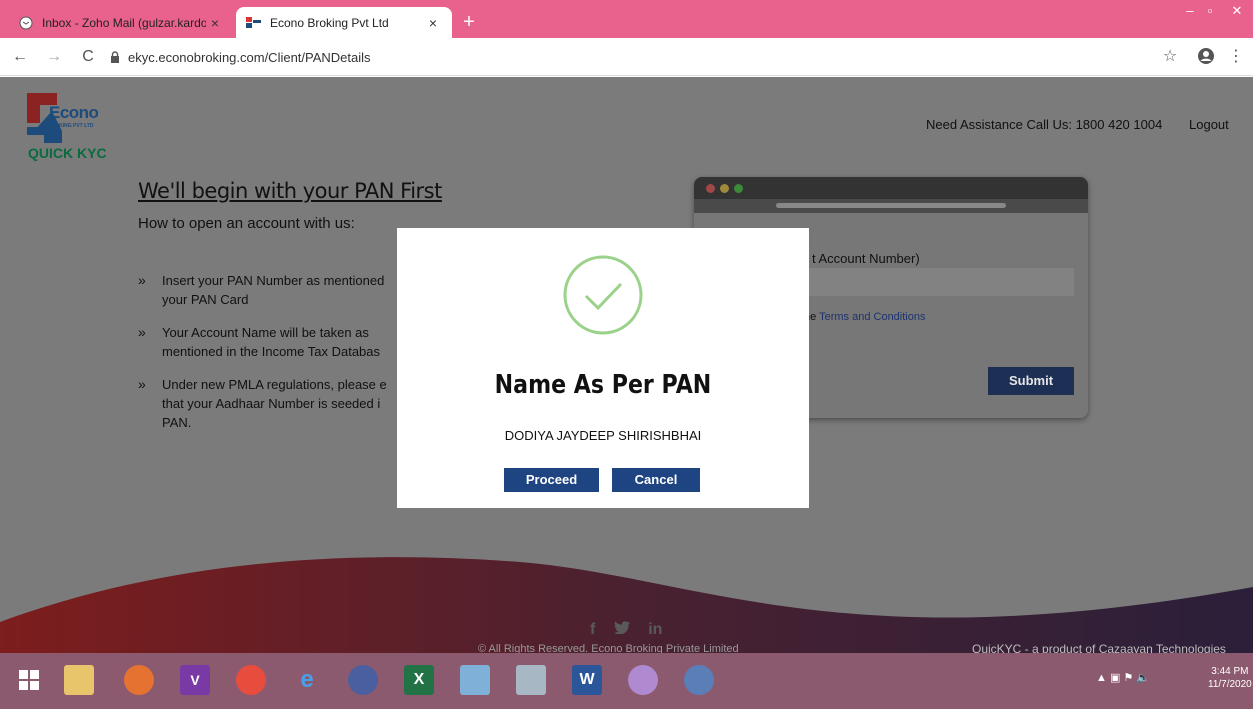 The image size is (1253, 709). I want to click on tab-econo-broking: Econo Broking Pvt Ltd ×, so click(344, 22).